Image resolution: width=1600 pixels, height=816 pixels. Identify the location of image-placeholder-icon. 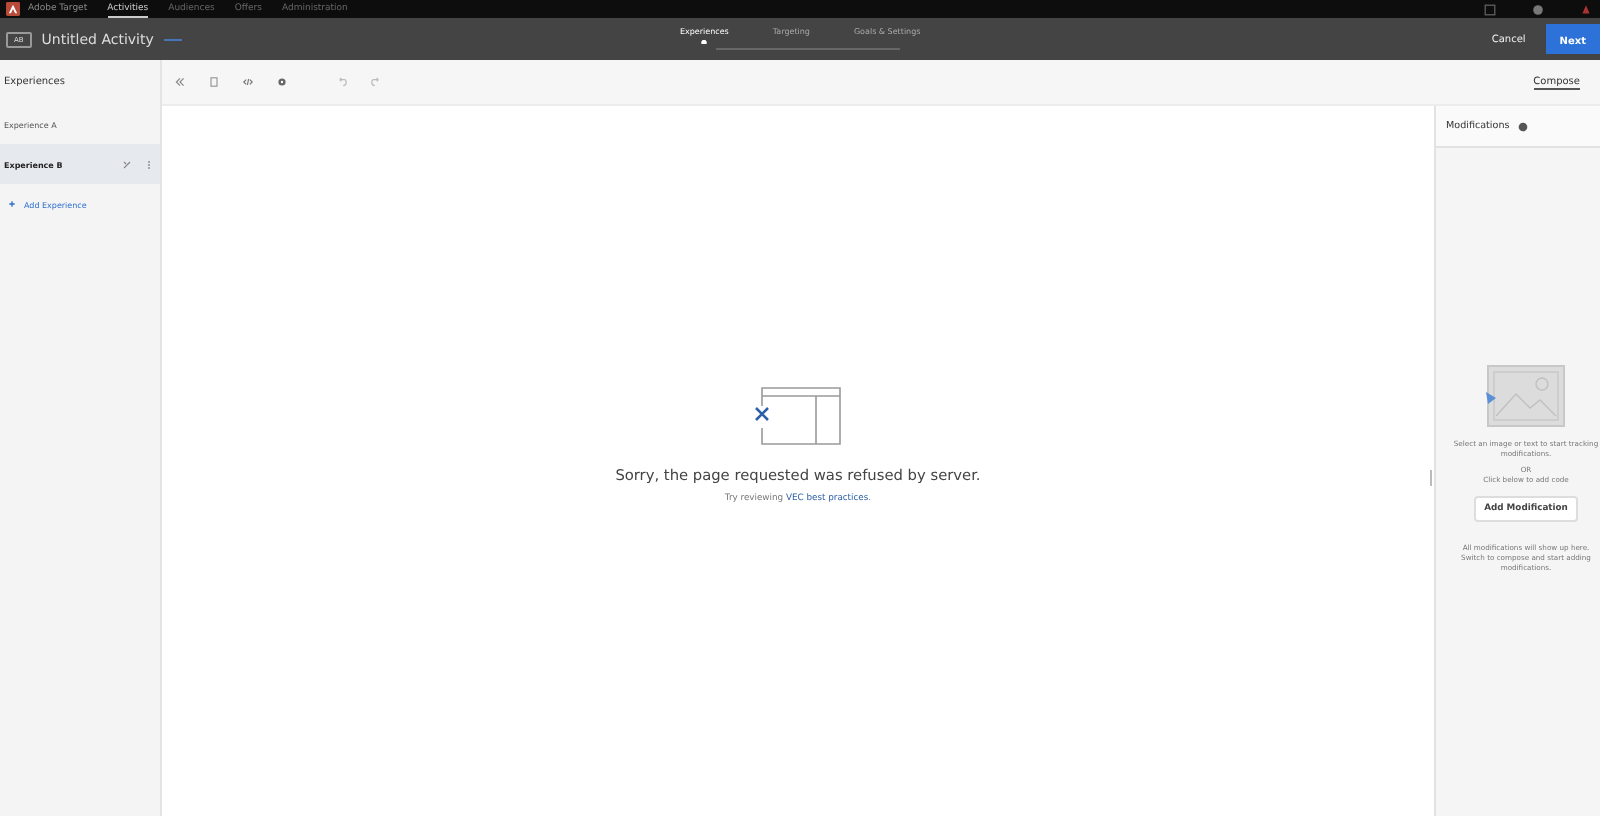
(1526, 396).